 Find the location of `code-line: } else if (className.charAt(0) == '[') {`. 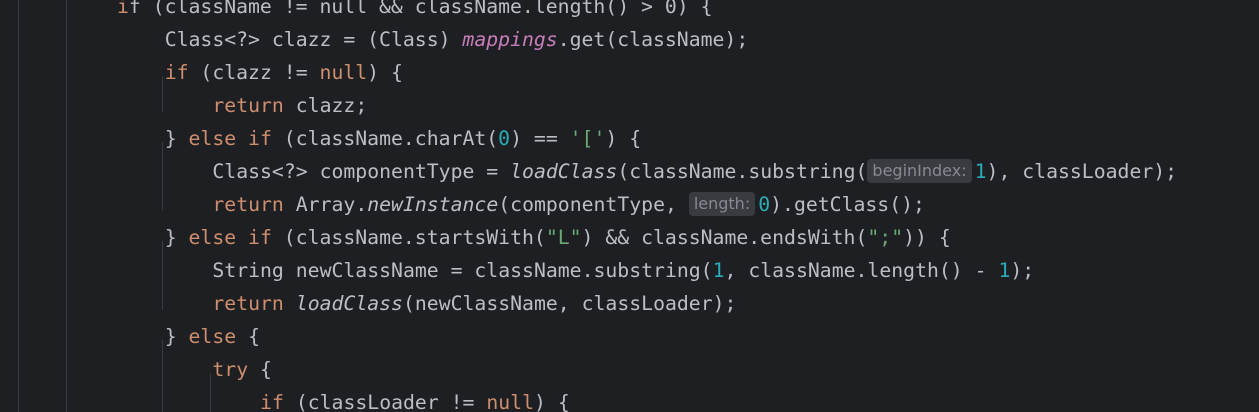

code-line: } else if (className.charAt(0) == '[') { is located at coordinates (403, 138).